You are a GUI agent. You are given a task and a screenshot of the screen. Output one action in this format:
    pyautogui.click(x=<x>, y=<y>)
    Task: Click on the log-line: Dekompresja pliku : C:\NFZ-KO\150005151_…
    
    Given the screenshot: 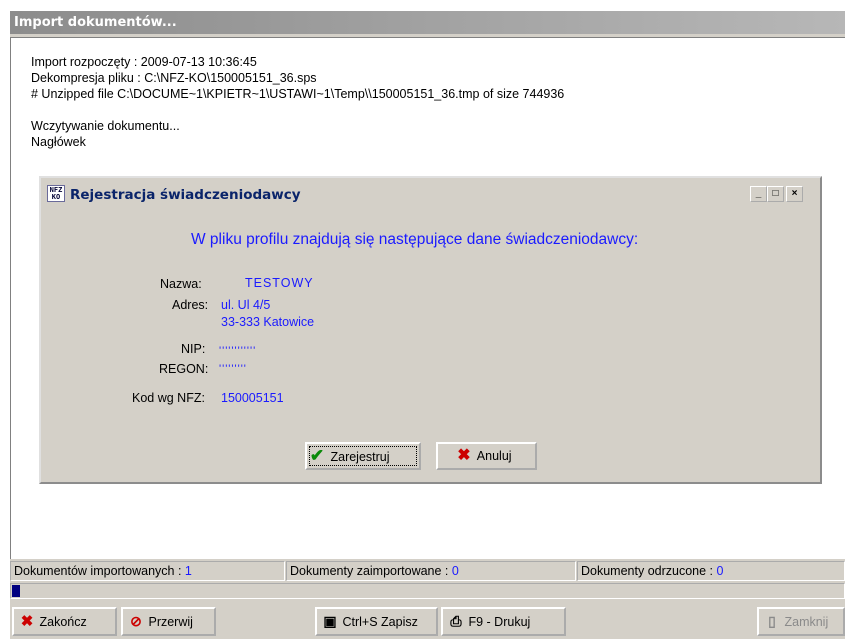 What is the action you would take?
    pyautogui.click(x=174, y=78)
    